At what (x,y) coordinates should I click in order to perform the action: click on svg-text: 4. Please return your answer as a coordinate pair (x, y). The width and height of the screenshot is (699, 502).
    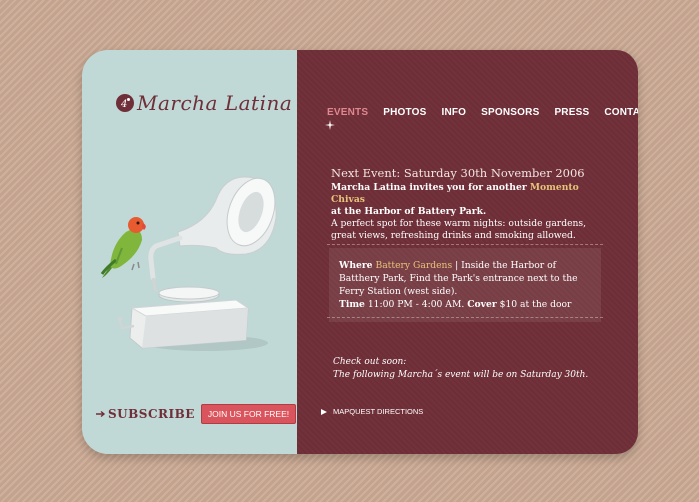
    Looking at the image, I should click on (123, 104).